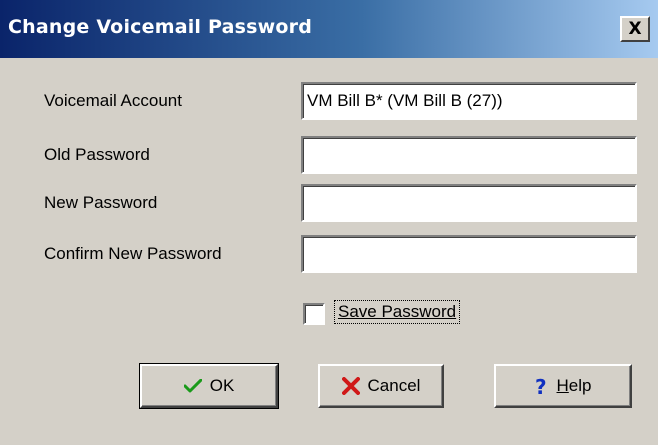  Describe the element at coordinates (329, 29) in the screenshot. I see `title-bar: Change Voicemail Password X` at that location.